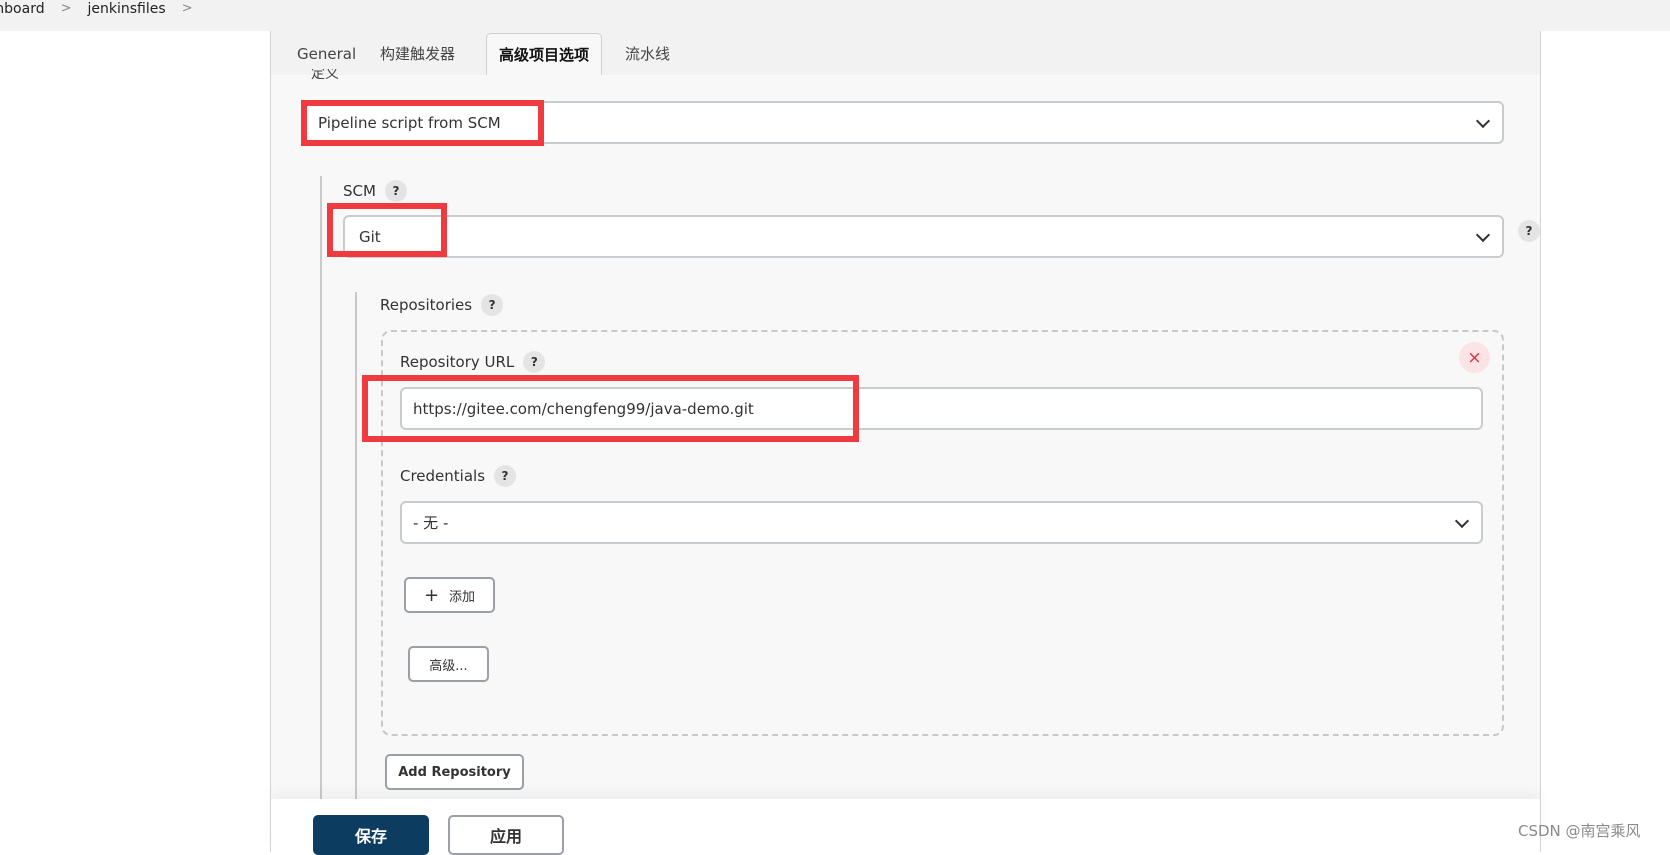 The height and width of the screenshot is (855, 1670). Describe the element at coordinates (409, 122) in the screenshot. I see `definition-value: Pipeline script from SCM` at that location.